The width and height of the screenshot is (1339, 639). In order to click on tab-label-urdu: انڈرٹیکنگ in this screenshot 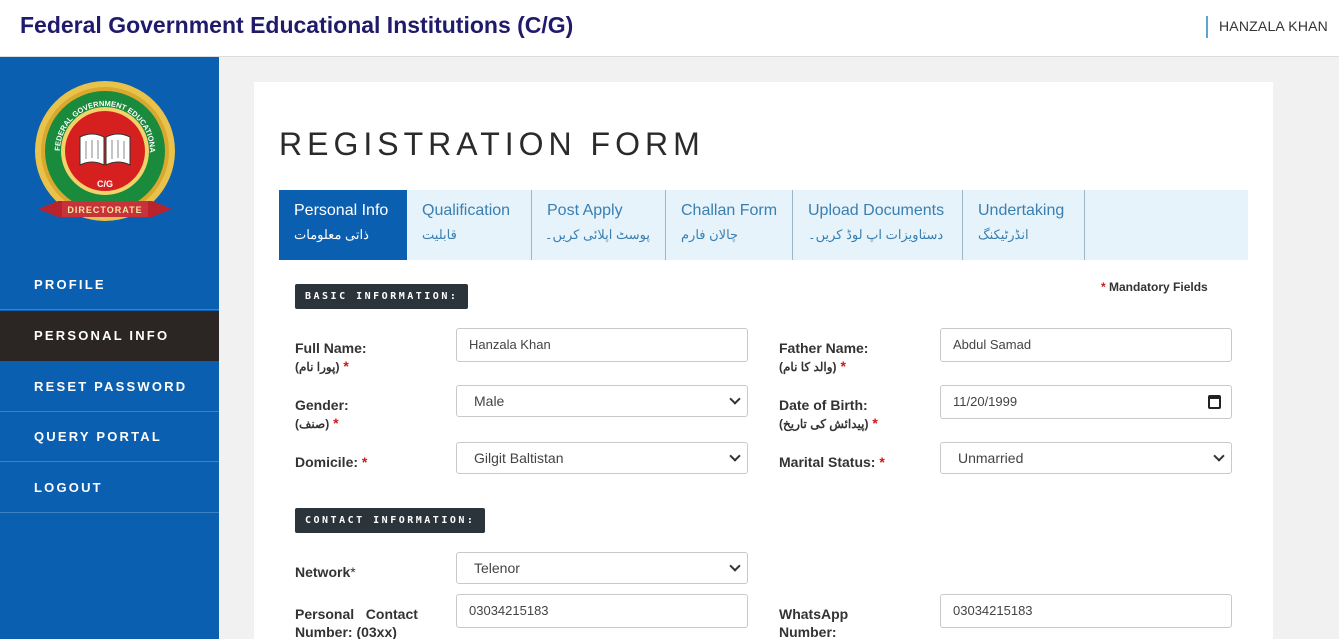, I will do `click(1003, 234)`.